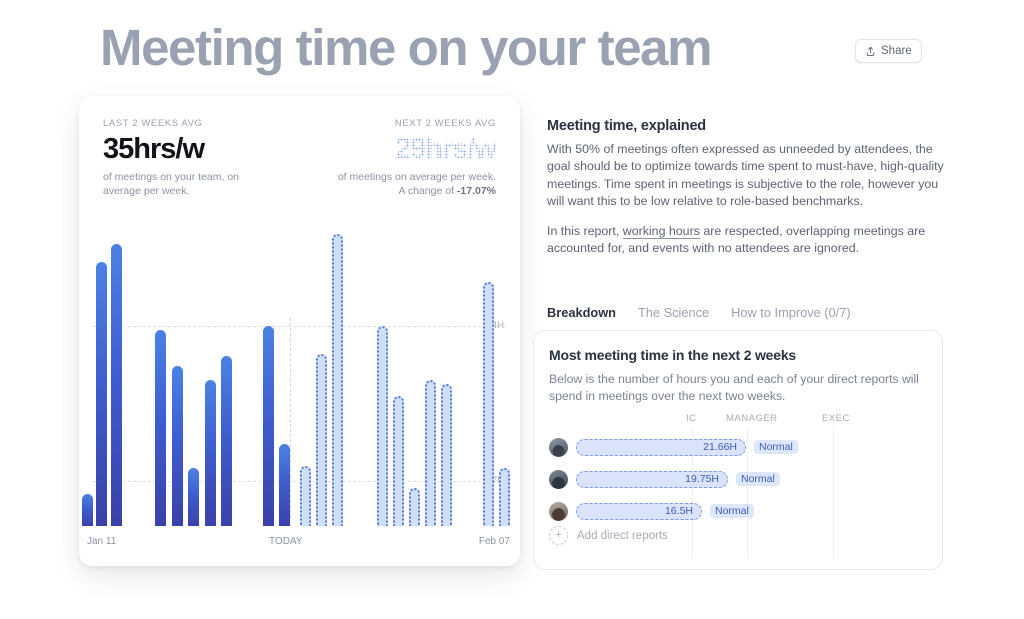 This screenshot has width=1024, height=619. Describe the element at coordinates (445, 123) in the screenshot. I see `next-stat-label: NEXT 2 WEEKS AVG` at that location.